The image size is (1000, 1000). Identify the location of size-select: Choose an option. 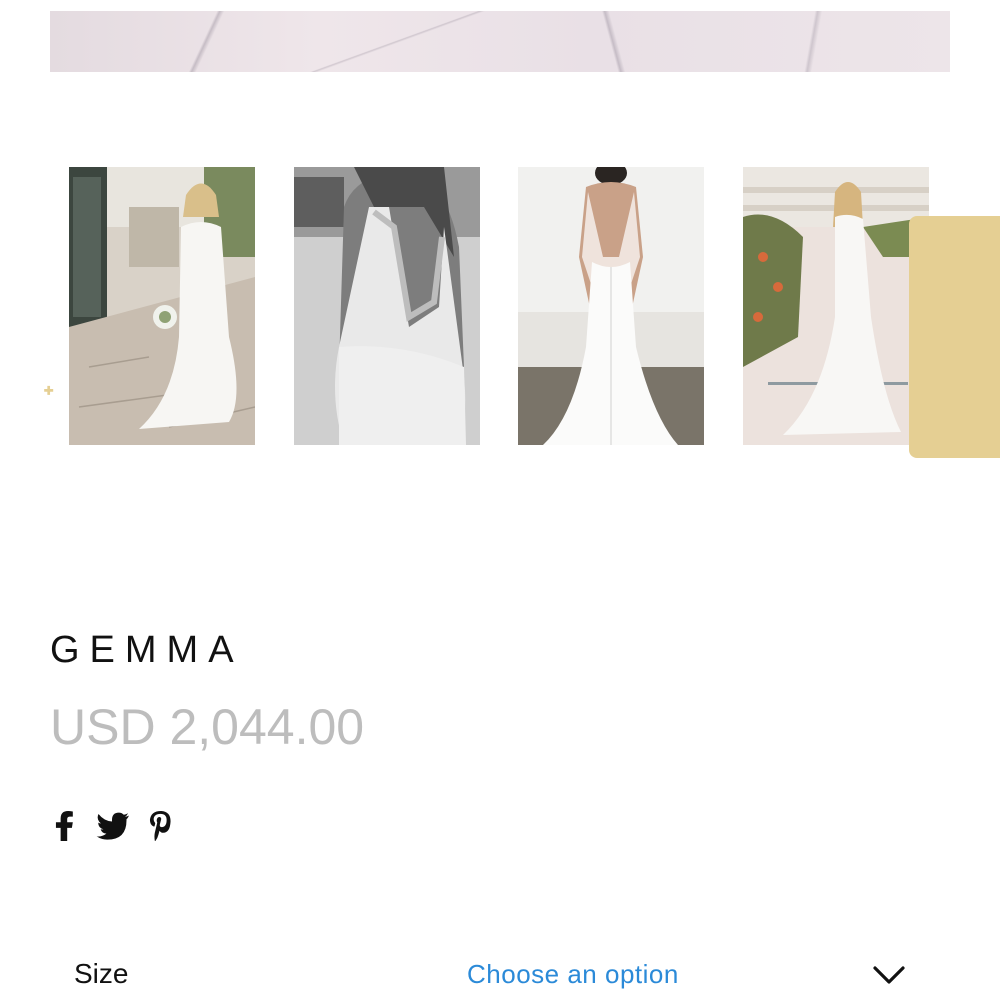
(690, 974).